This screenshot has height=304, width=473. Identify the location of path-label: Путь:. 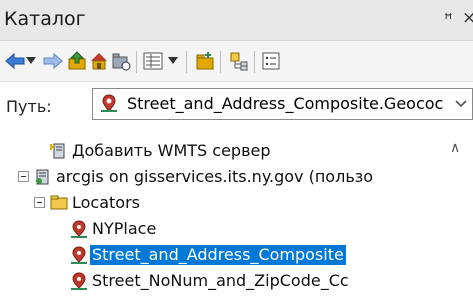
(29, 106).